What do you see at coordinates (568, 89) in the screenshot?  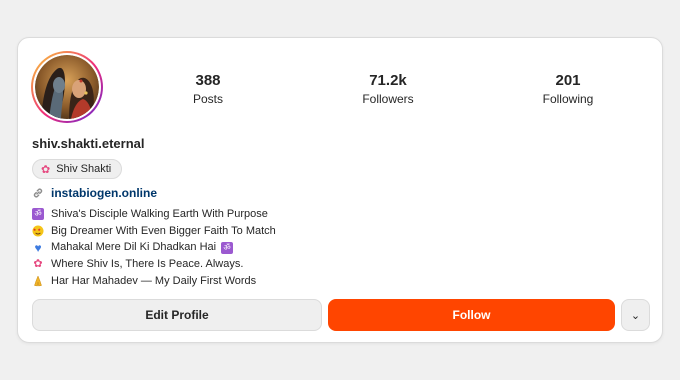 I see `stat-following: 201 Following` at bounding box center [568, 89].